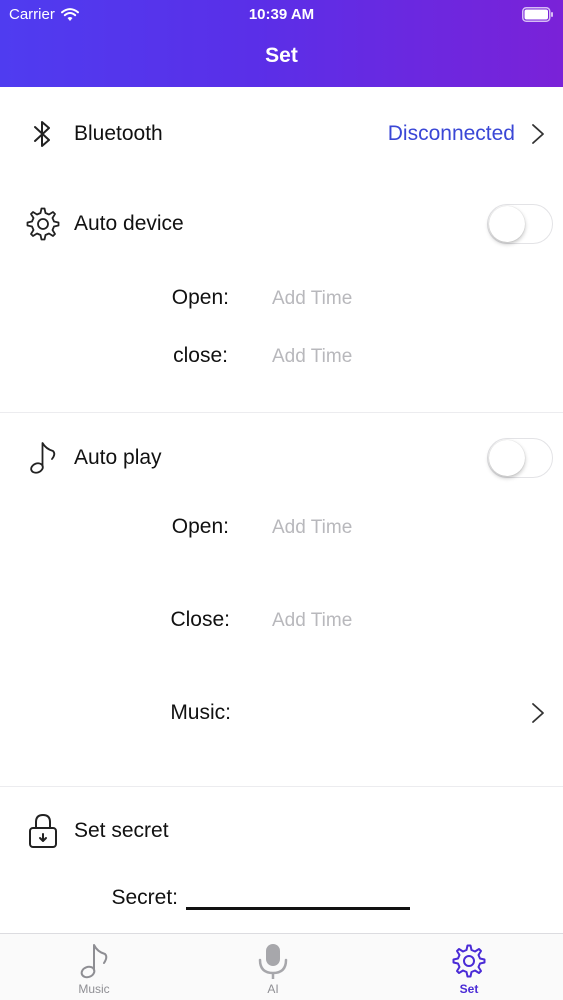  What do you see at coordinates (129, 223) in the screenshot?
I see `auto-device-label: Auto device` at bounding box center [129, 223].